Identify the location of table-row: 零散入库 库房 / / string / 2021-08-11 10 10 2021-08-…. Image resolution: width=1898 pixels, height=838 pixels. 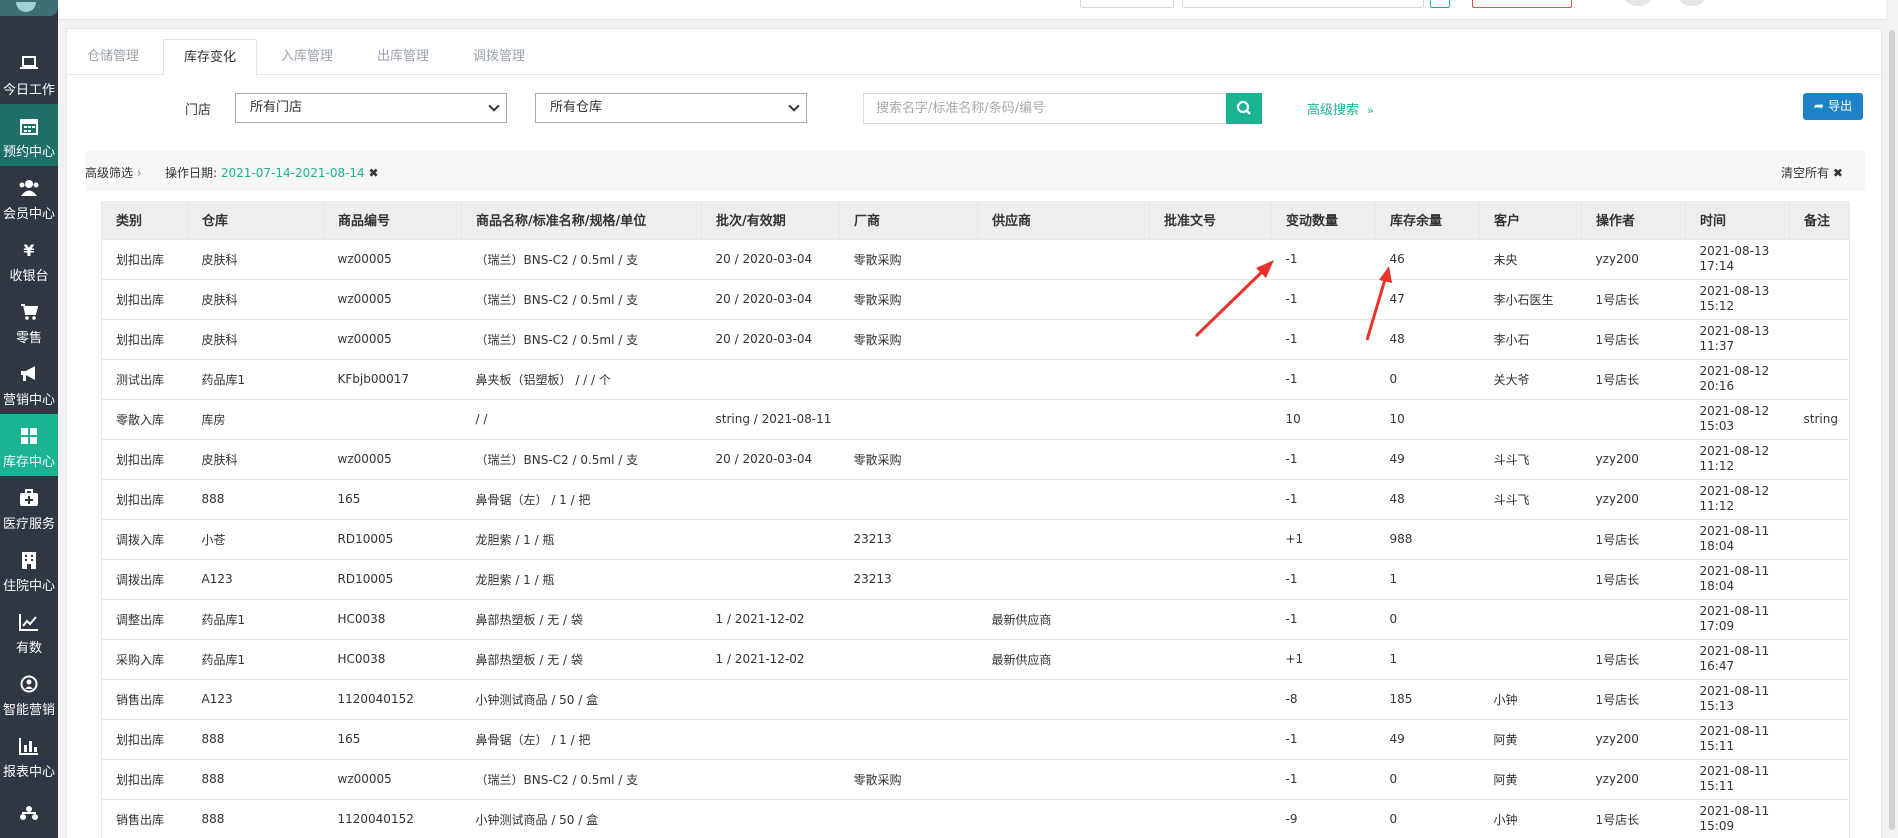
(975, 418).